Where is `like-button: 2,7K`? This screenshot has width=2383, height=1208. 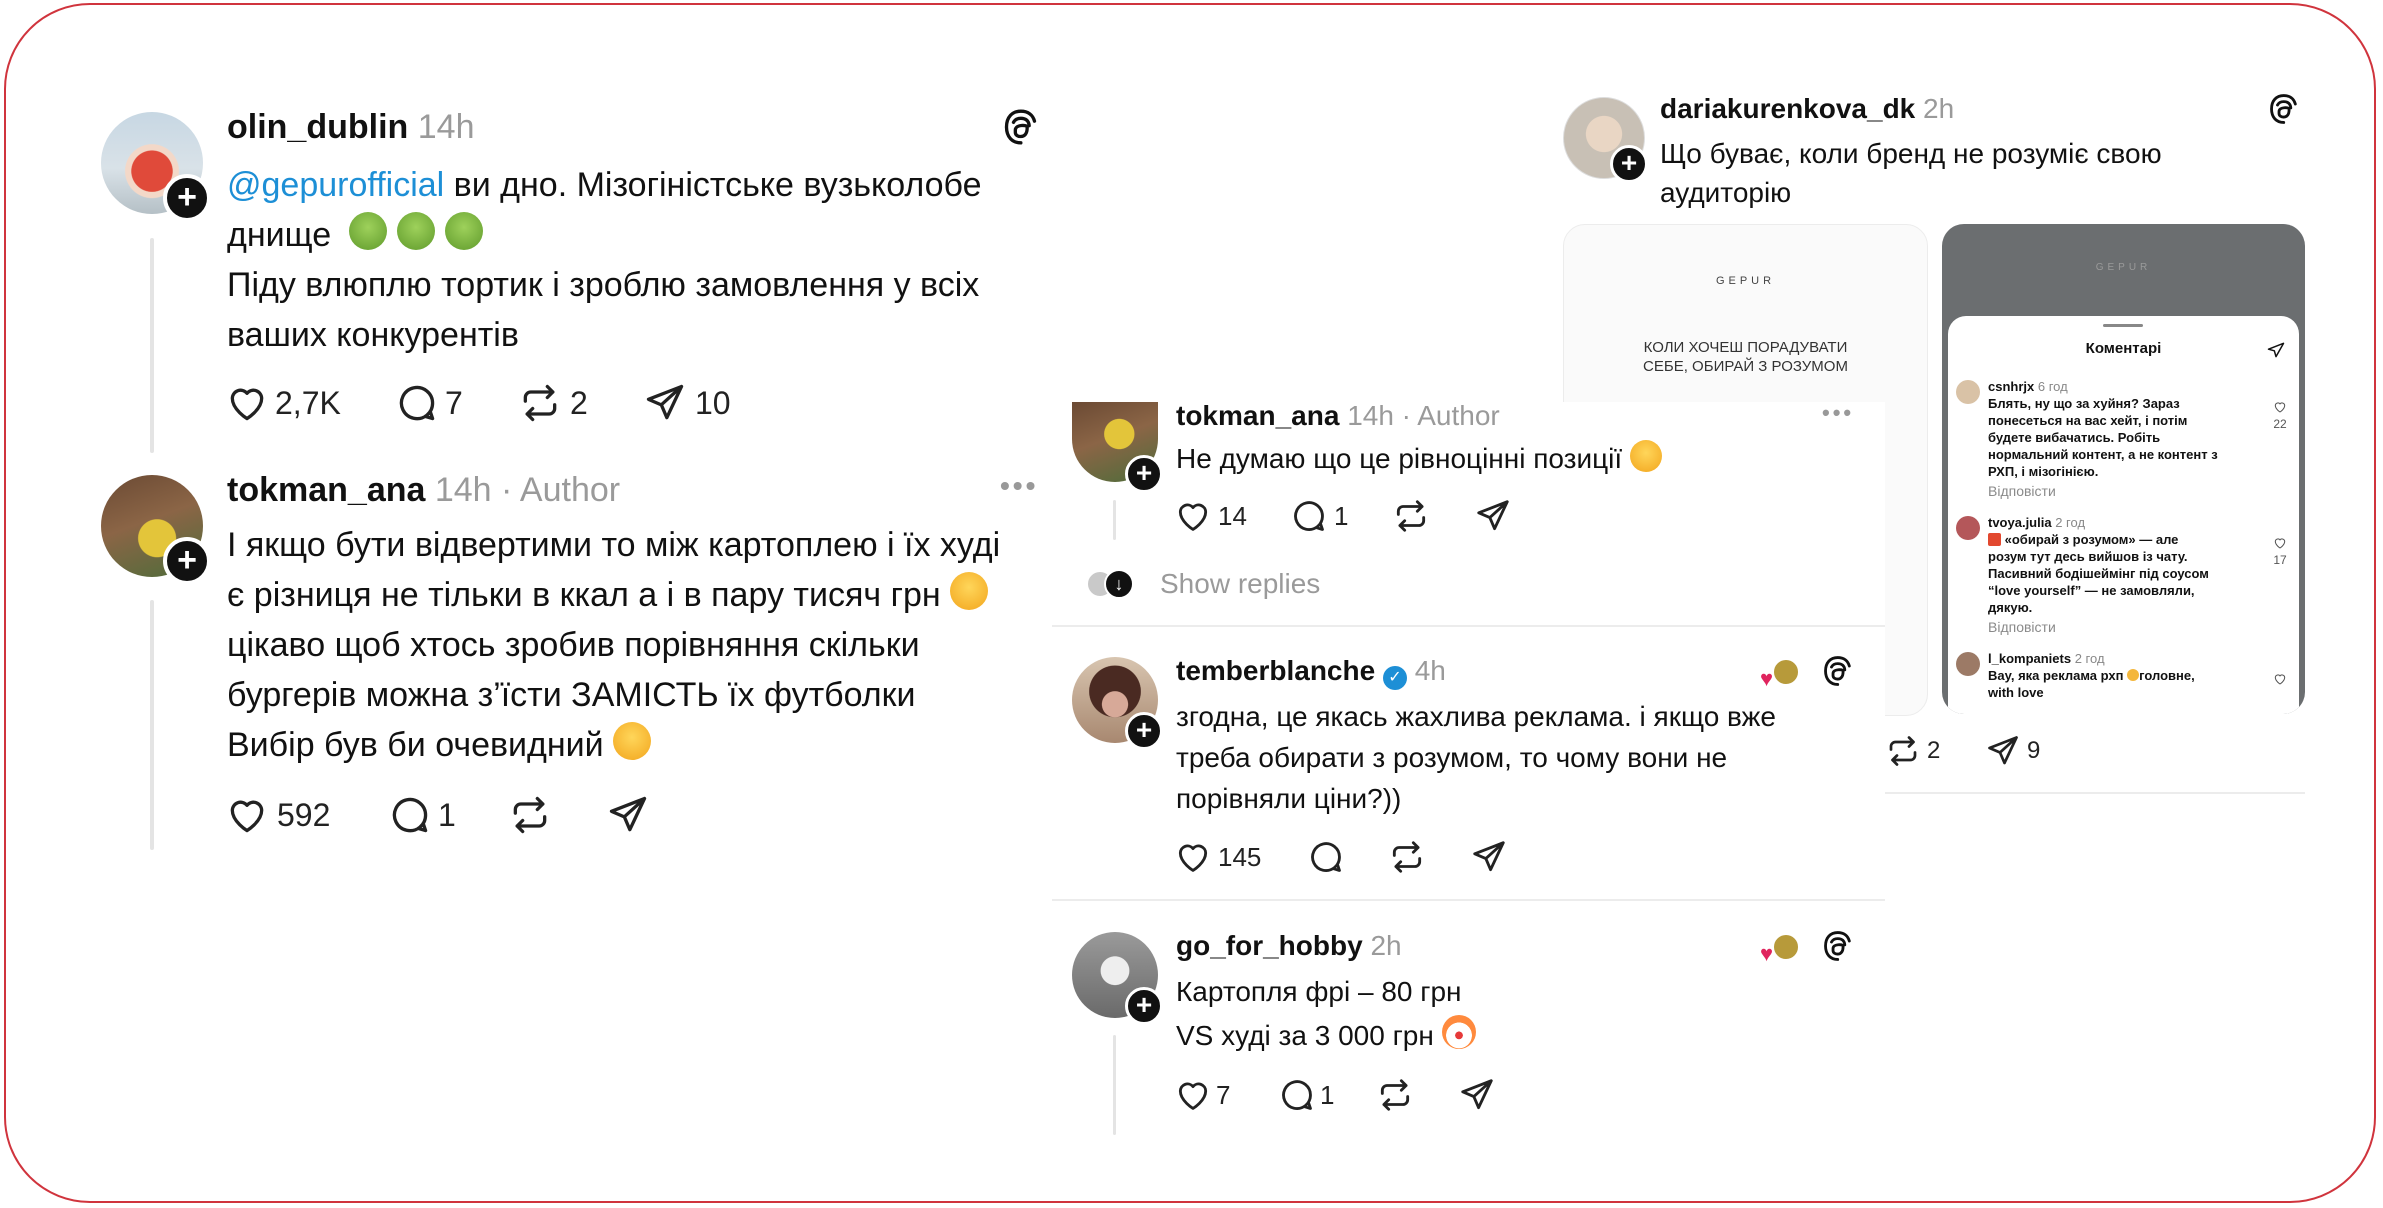 like-button: 2,7K is located at coordinates (283, 403).